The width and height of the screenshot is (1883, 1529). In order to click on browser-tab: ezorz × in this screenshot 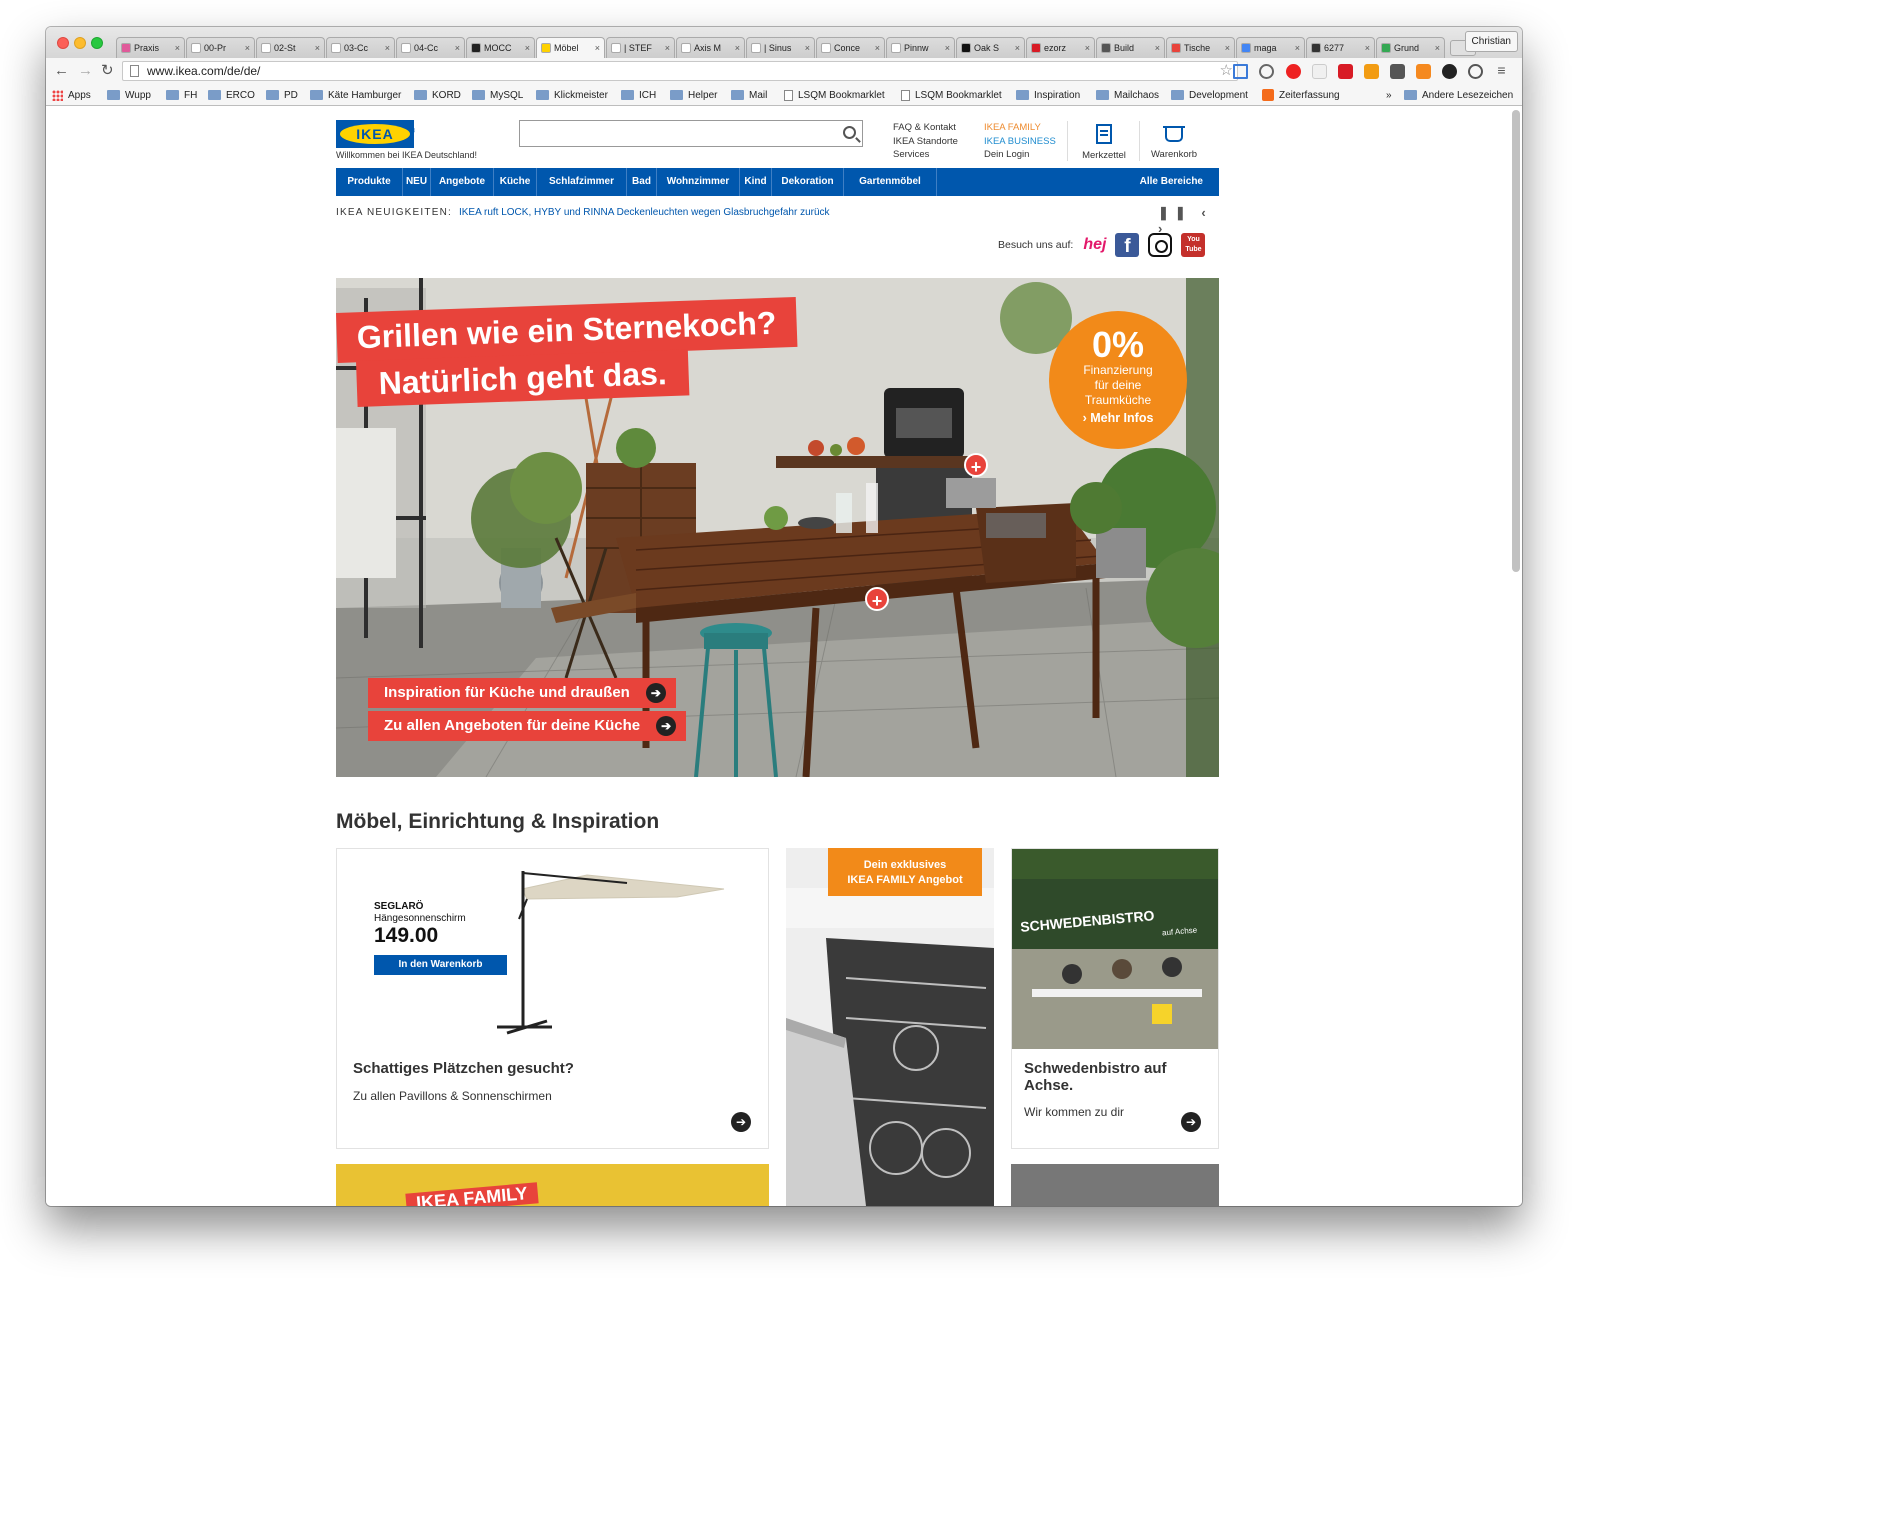, I will do `click(1060, 47)`.